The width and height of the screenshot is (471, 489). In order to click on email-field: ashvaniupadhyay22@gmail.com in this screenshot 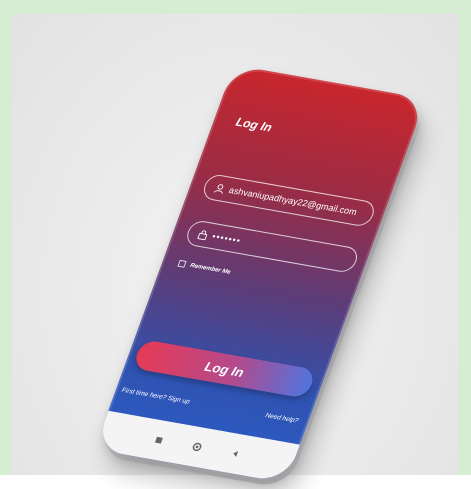, I will do `click(289, 200)`.